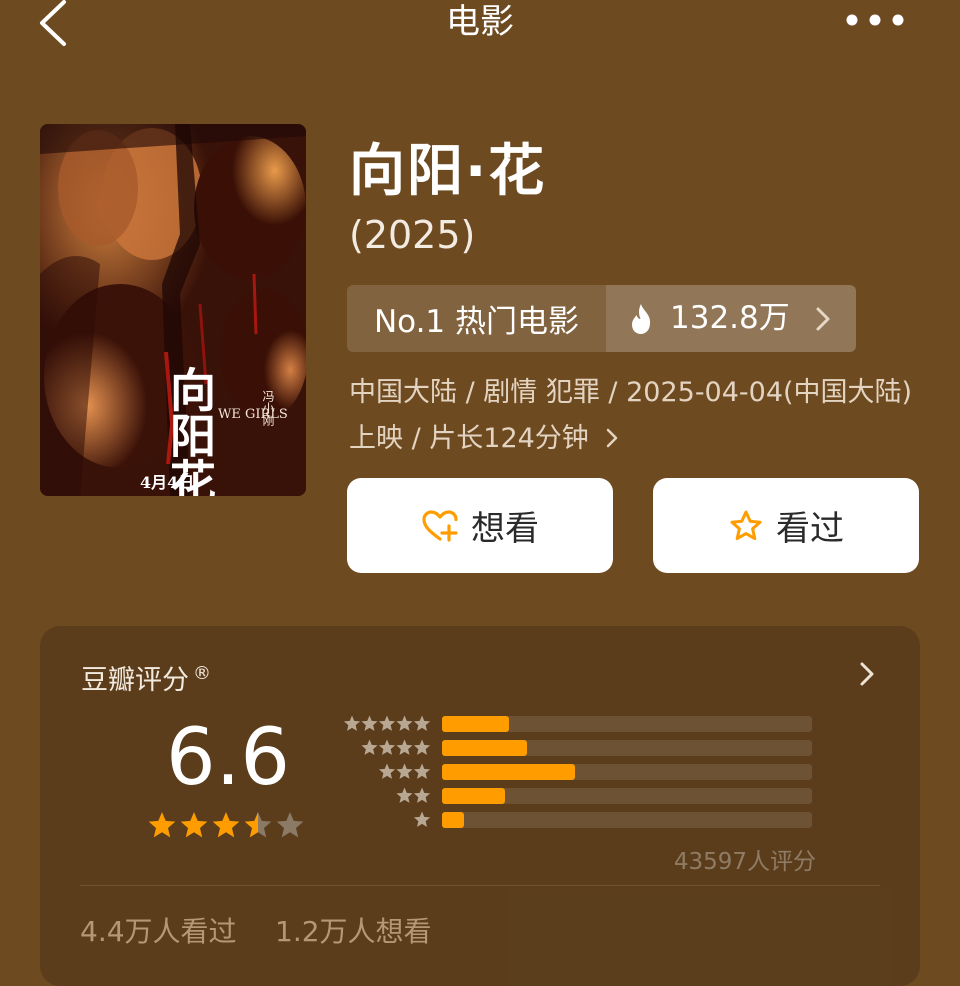  I want to click on heat-value: 132.8万, so click(730, 318).